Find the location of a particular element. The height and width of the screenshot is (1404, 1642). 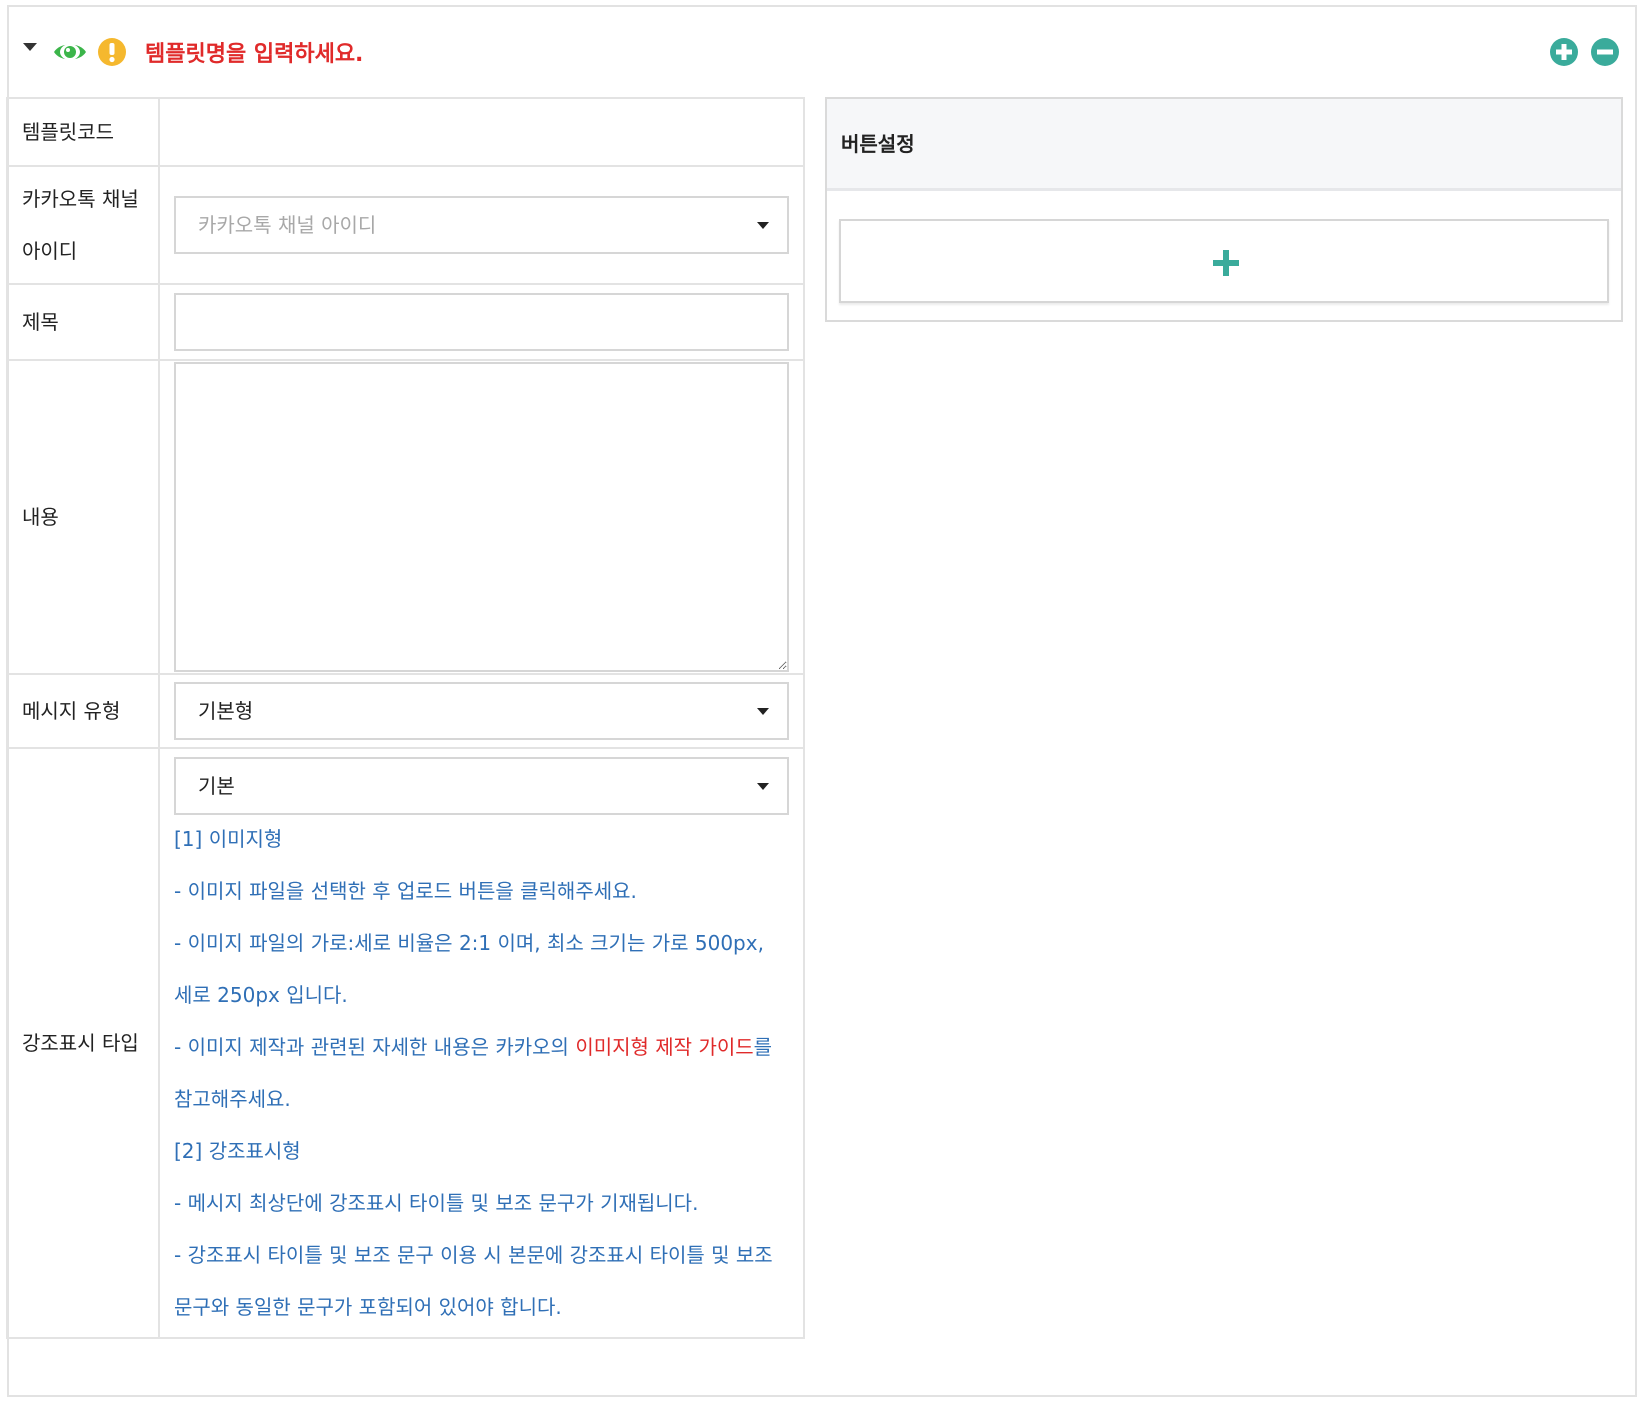

emphasis-type-select: 기본 is located at coordinates (481, 786).